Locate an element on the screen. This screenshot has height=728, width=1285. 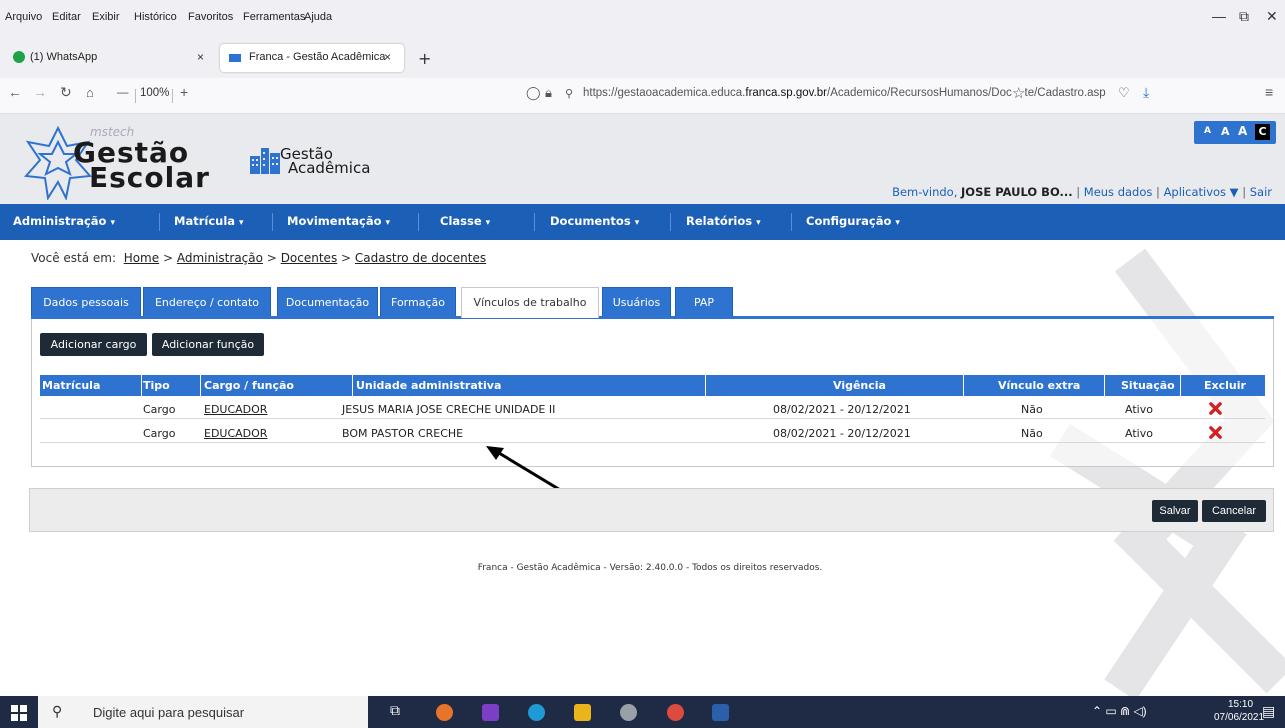
close-window-icon: ✕ is located at coordinates (1272, 16).